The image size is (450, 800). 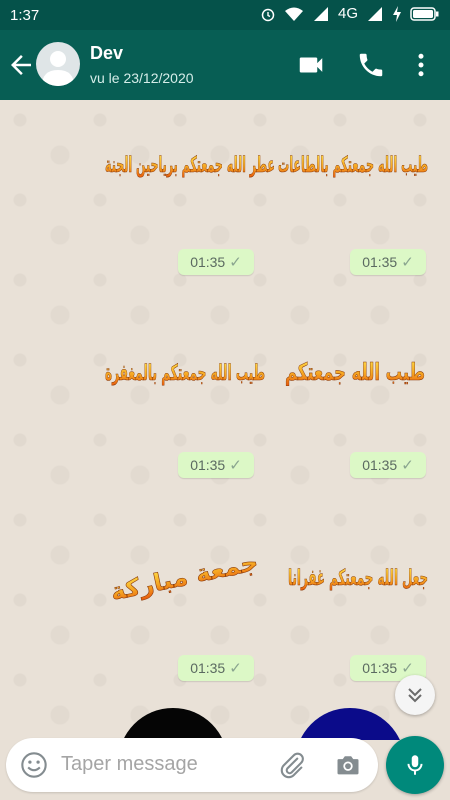 I want to click on alarm-icon, so click(x=268, y=14).